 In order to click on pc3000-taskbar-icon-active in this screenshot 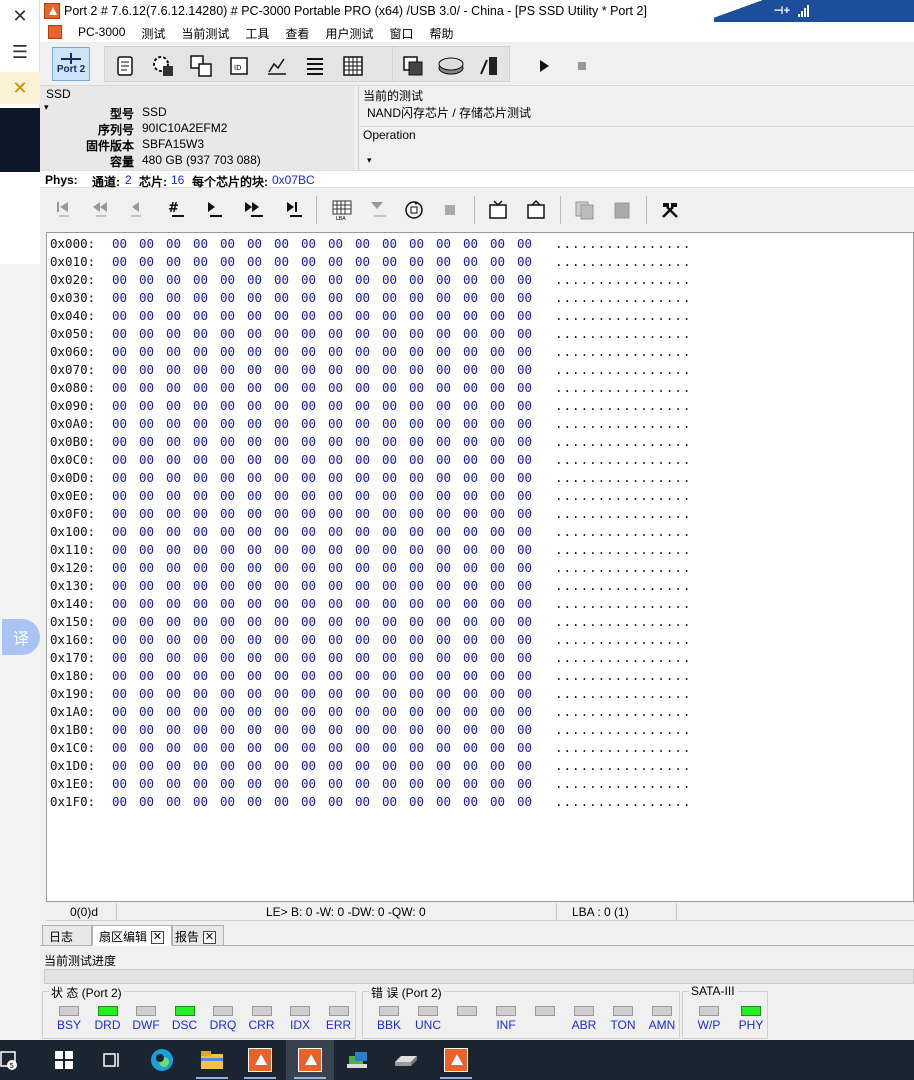, I will do `click(310, 1060)`.